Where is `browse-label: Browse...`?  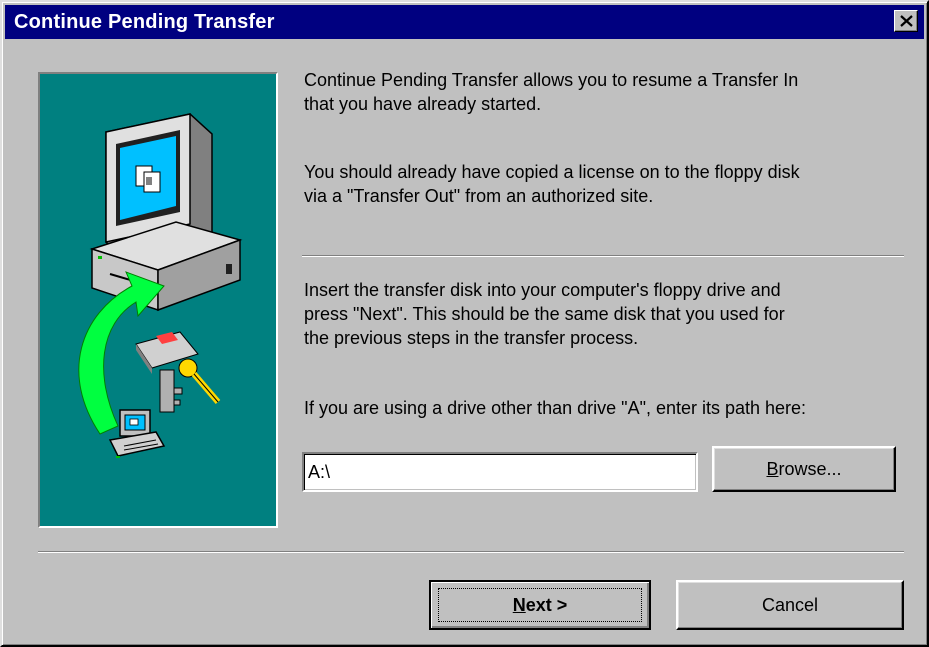
browse-label: Browse... is located at coordinates (804, 468).